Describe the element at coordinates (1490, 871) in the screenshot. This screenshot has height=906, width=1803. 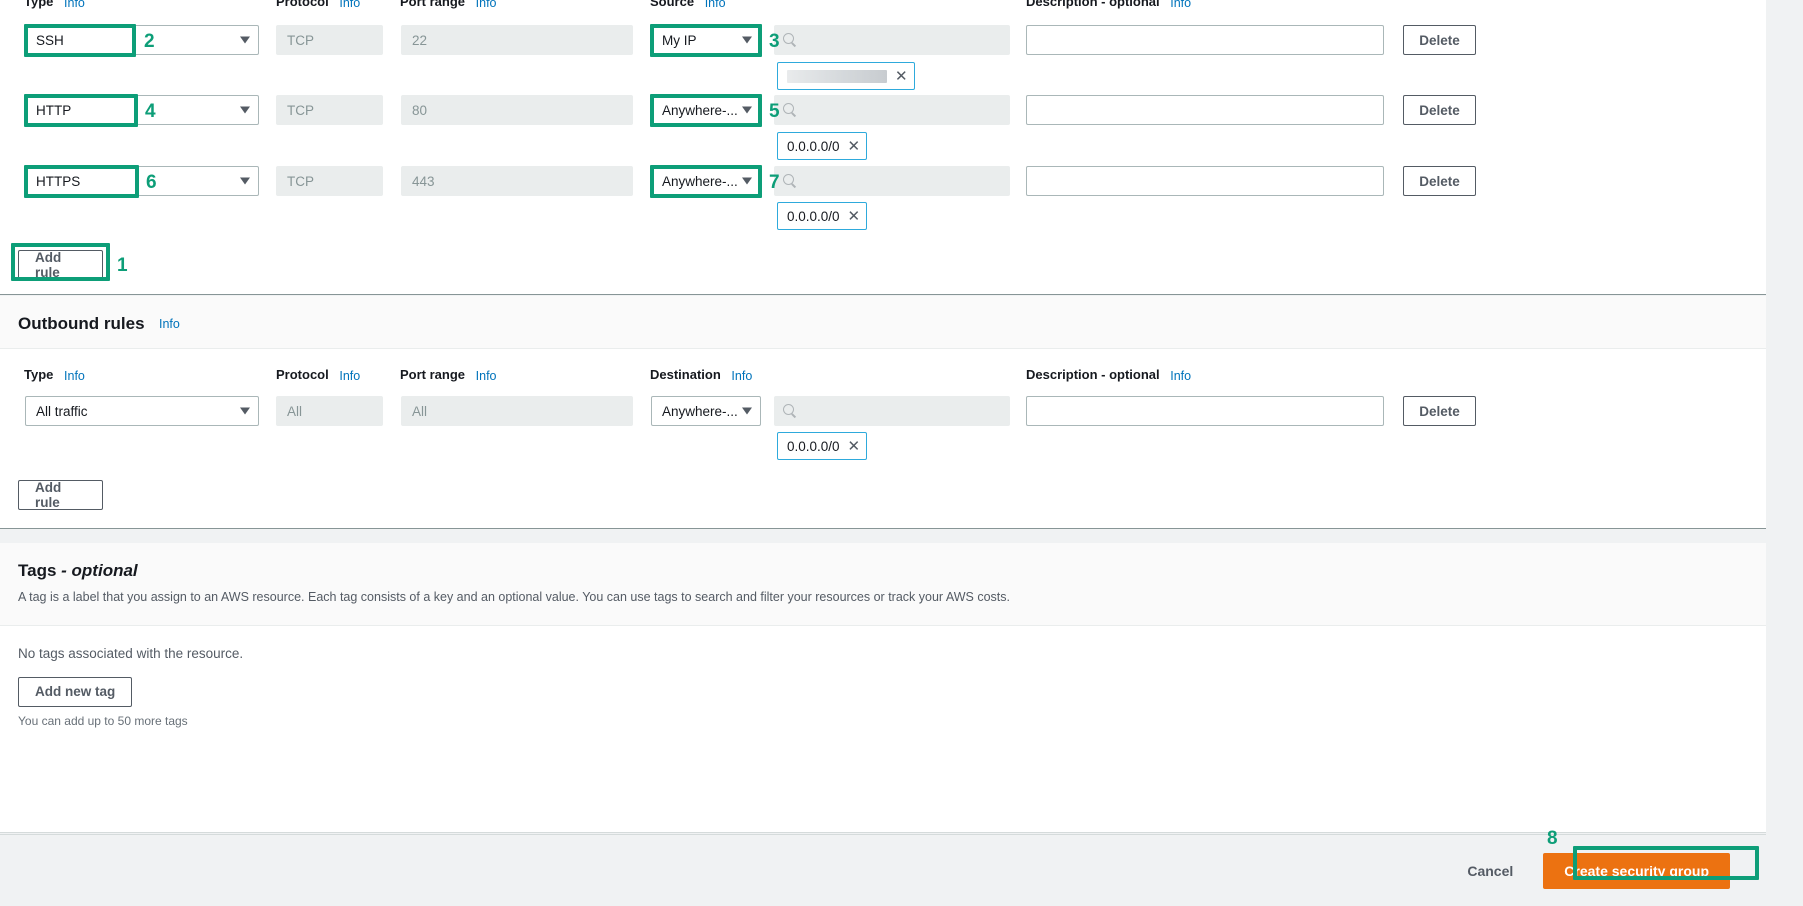
I see `cancel-button: Cancel` at that location.